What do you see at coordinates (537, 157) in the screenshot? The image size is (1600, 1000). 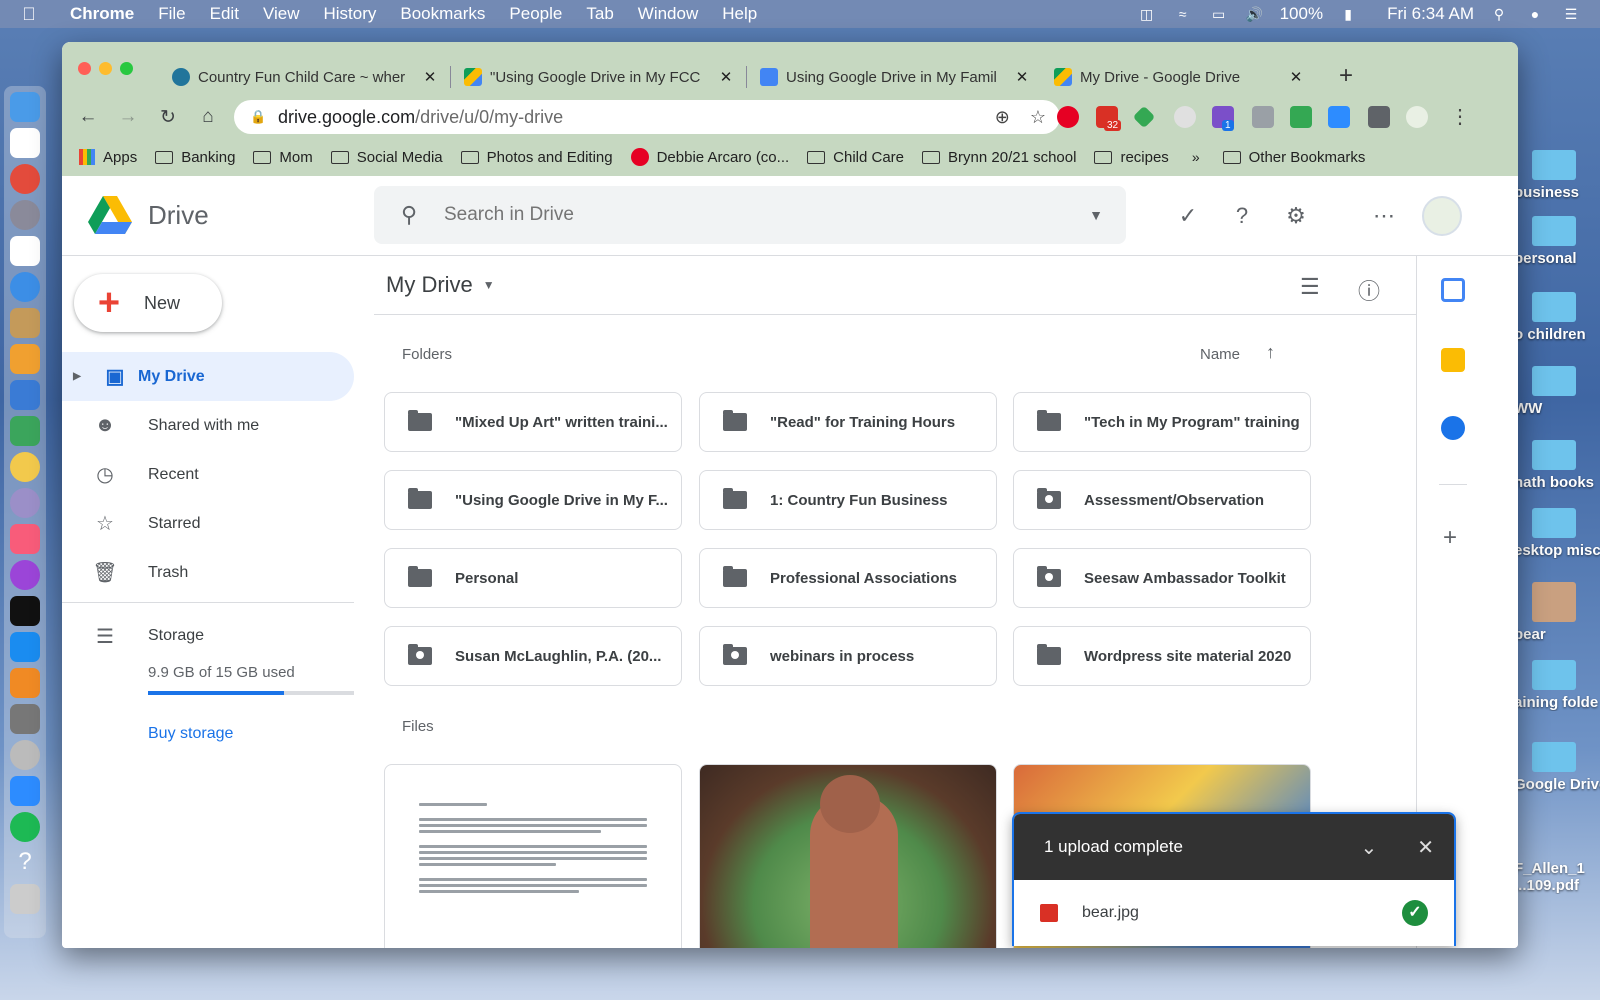 I see `bookmark-photos-editing: Photos and Editing` at bounding box center [537, 157].